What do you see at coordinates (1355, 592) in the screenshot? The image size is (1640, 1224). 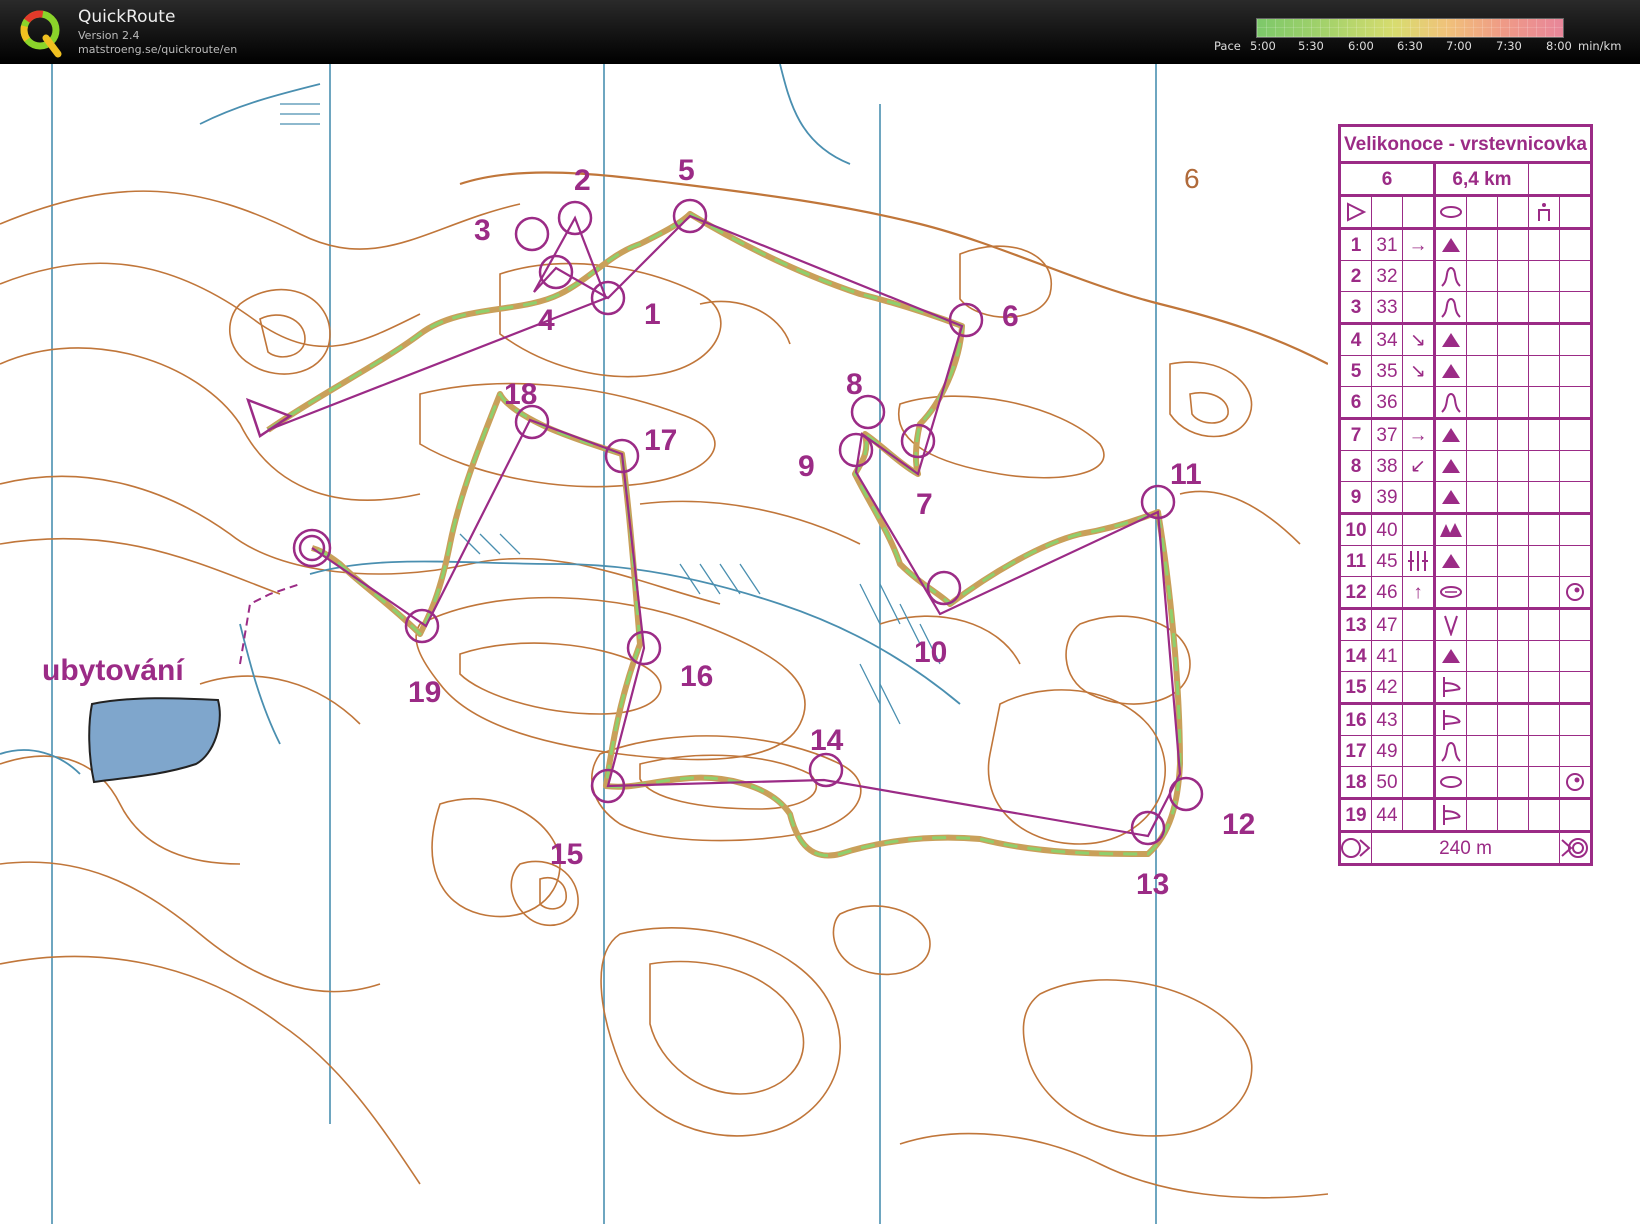 I see `control-seq: 12` at bounding box center [1355, 592].